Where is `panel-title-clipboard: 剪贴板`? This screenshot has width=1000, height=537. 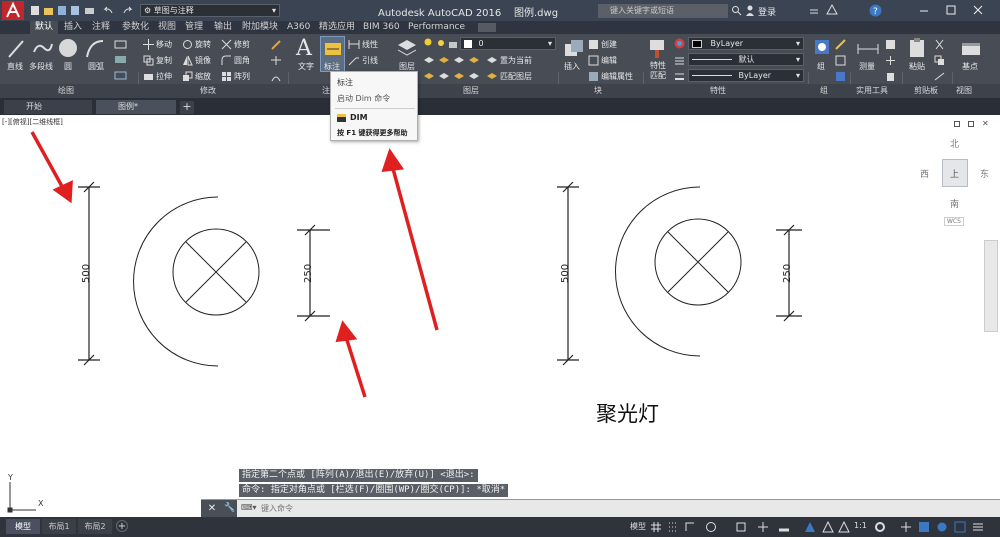 panel-title-clipboard: 剪贴板 is located at coordinates (926, 90).